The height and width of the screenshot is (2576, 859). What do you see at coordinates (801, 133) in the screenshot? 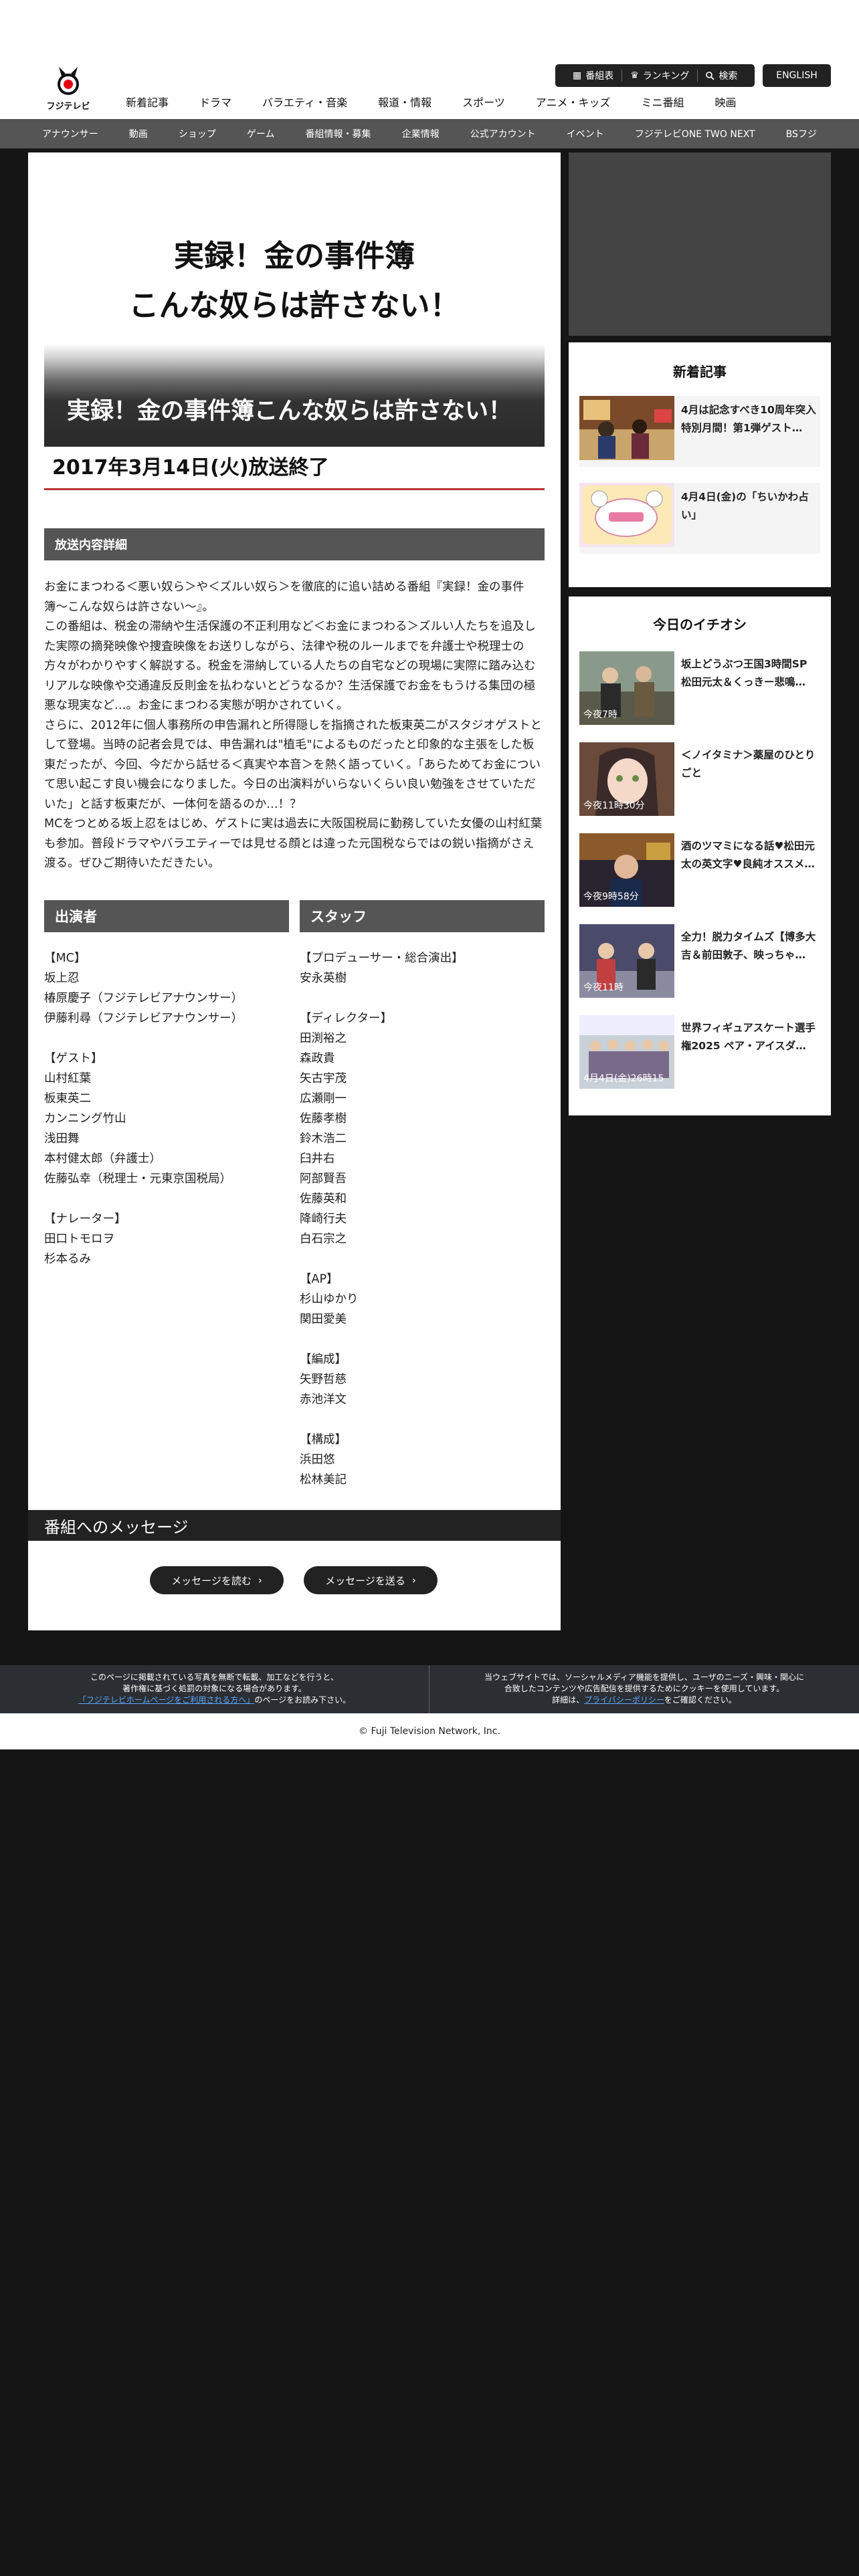
I see `subnav-bs-fuji: BSフジ` at bounding box center [801, 133].